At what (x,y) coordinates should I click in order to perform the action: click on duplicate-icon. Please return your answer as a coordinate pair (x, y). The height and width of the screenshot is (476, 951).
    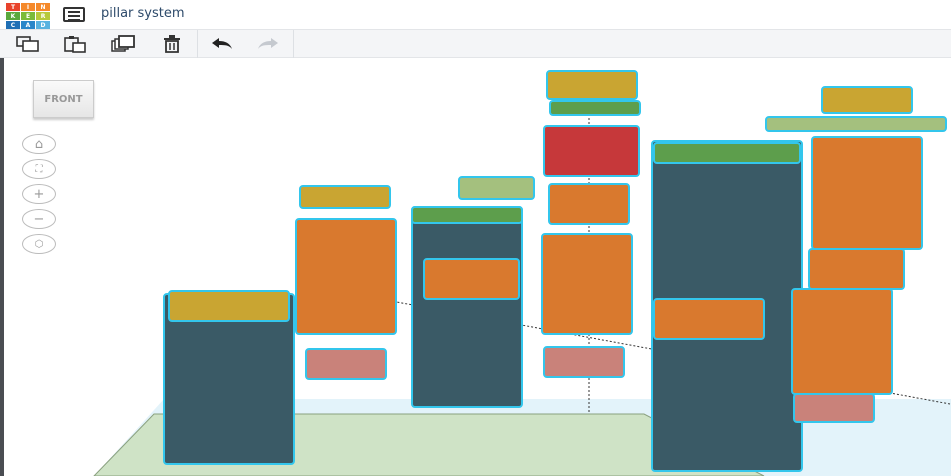
    Looking at the image, I should click on (123, 43).